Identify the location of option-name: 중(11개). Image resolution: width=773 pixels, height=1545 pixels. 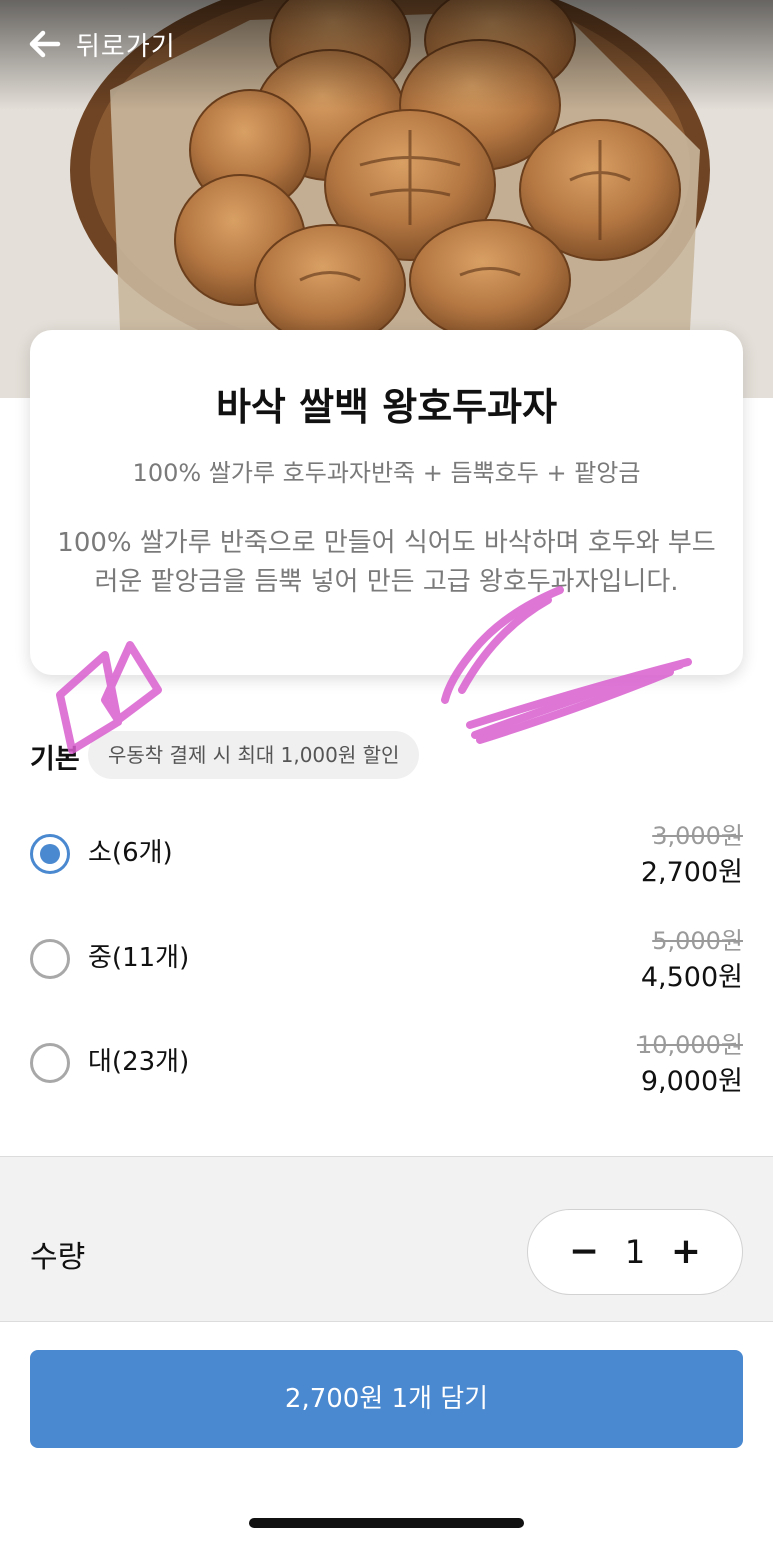
(139, 958).